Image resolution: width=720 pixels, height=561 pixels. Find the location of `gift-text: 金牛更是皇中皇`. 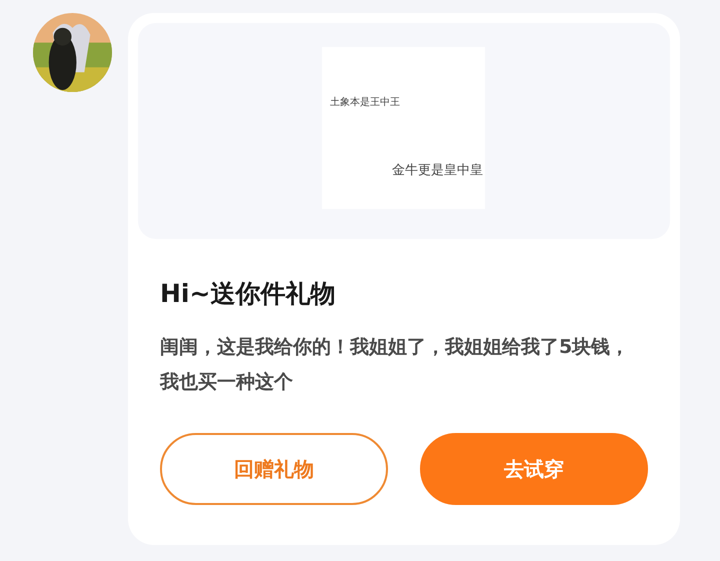

gift-text: 金牛更是皇中皇 is located at coordinates (437, 170).